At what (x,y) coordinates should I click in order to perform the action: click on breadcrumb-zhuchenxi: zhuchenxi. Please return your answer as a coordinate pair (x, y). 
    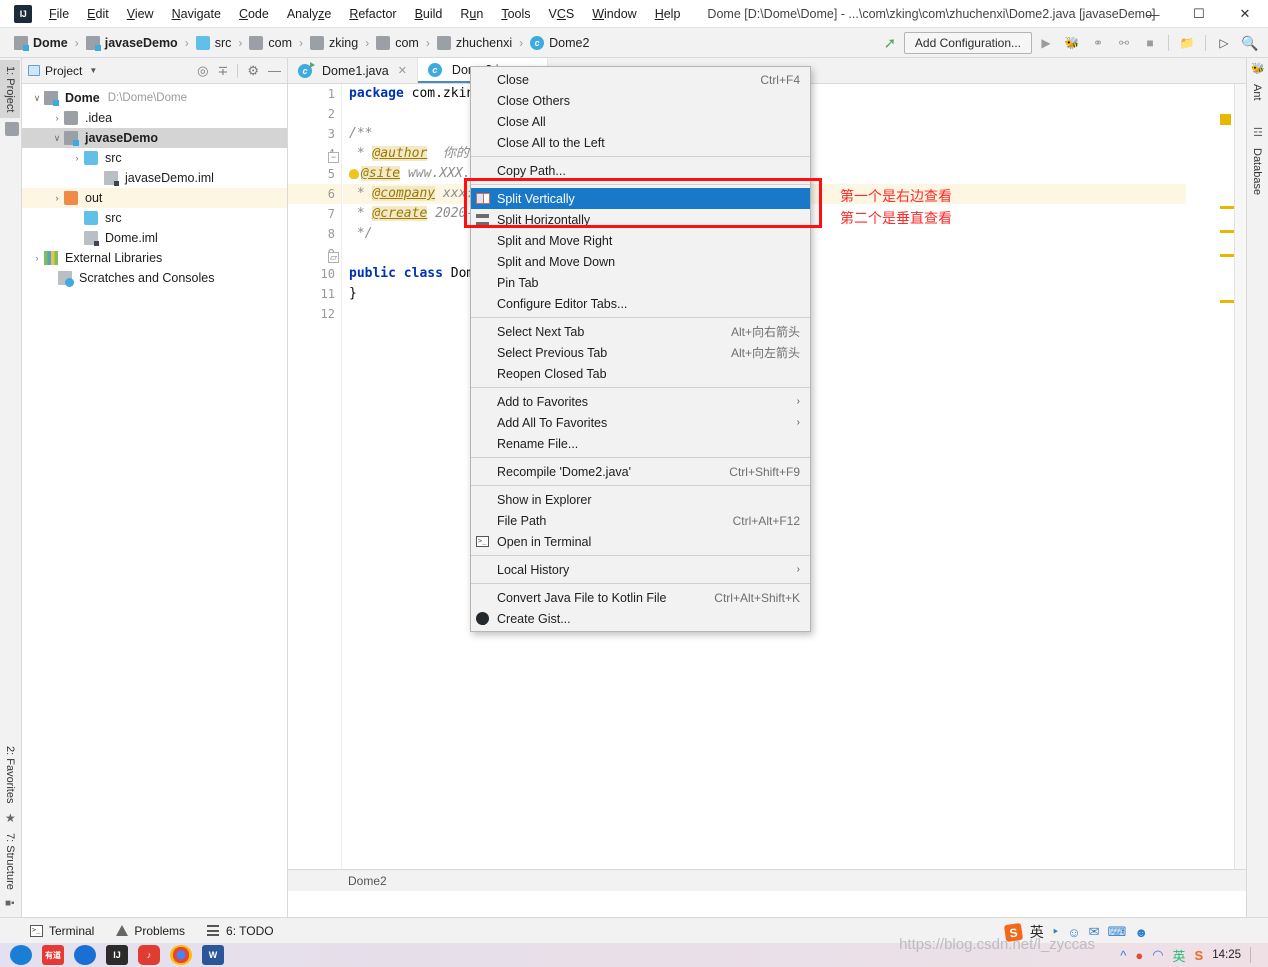
    Looking at the image, I should click on (474, 43).